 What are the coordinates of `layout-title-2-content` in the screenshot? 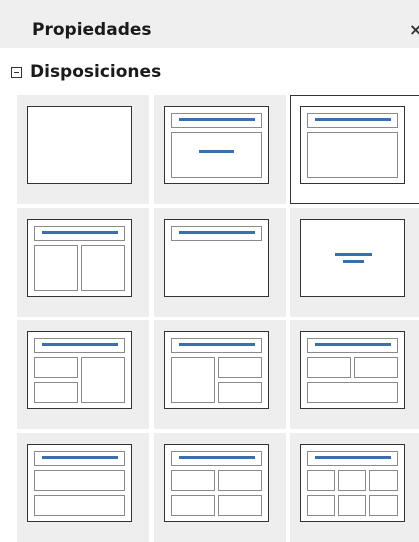 It's located at (83, 262).